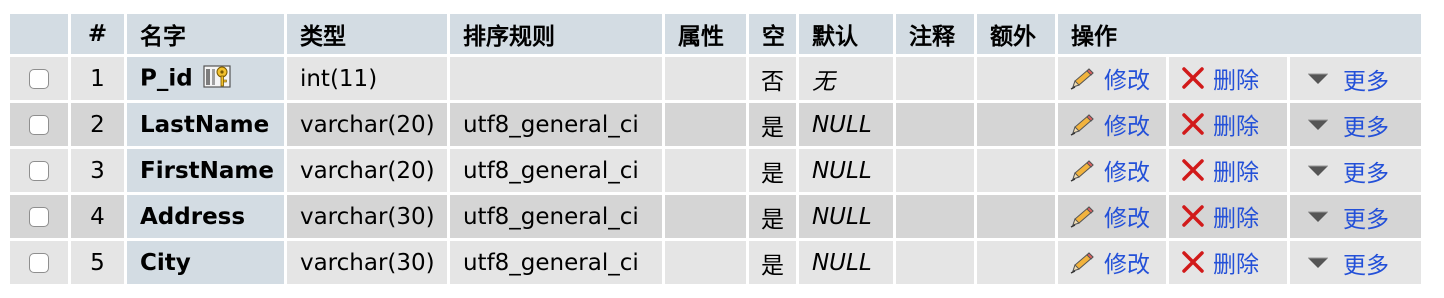  I want to click on row-number: 1, so click(97, 78).